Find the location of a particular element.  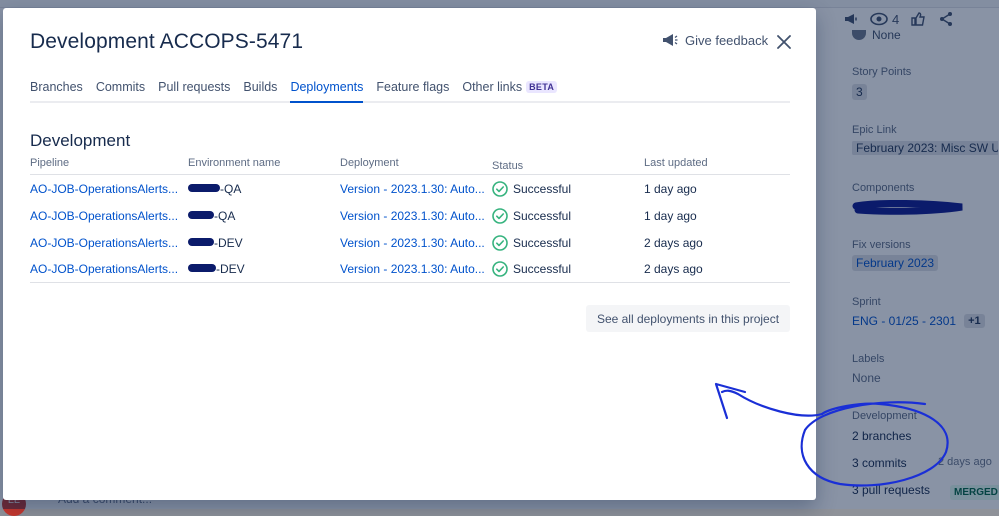

column-header-status: Status is located at coordinates (568, 165).